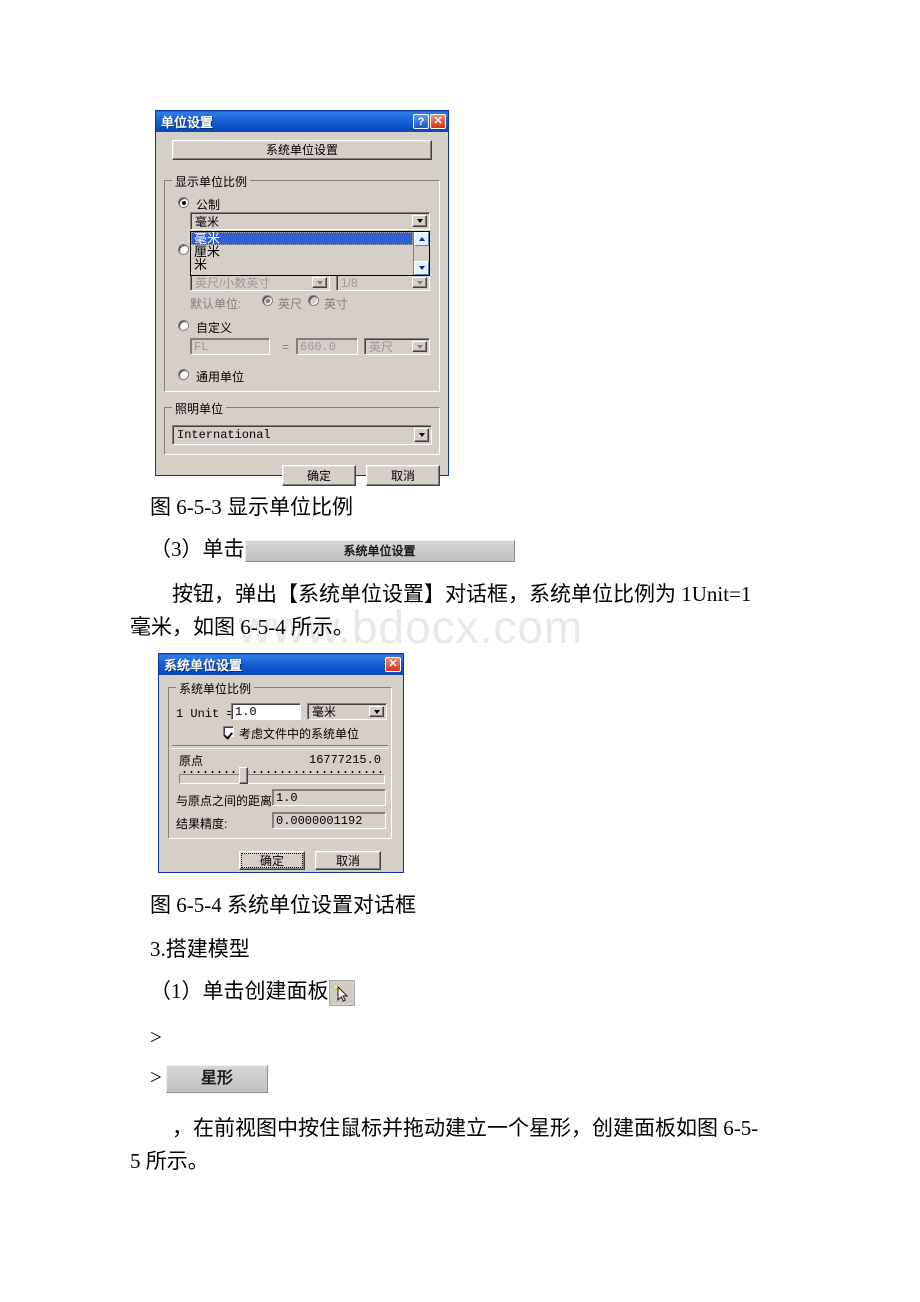 This screenshot has height=1302, width=920. Describe the element at coordinates (156, 1077) in the screenshot. I see `arrow-glyph: >` at that location.